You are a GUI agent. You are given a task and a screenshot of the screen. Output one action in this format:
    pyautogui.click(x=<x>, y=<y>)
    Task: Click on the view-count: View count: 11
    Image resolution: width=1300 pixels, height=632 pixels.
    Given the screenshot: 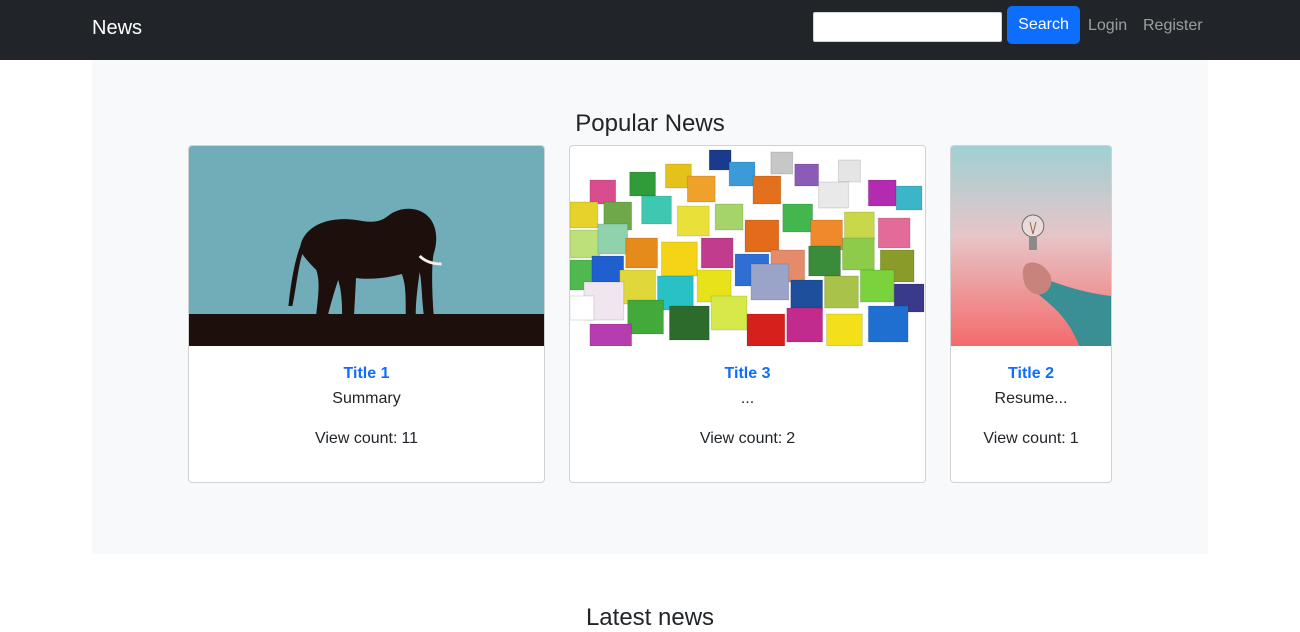 What is the action you would take?
    pyautogui.click(x=366, y=439)
    